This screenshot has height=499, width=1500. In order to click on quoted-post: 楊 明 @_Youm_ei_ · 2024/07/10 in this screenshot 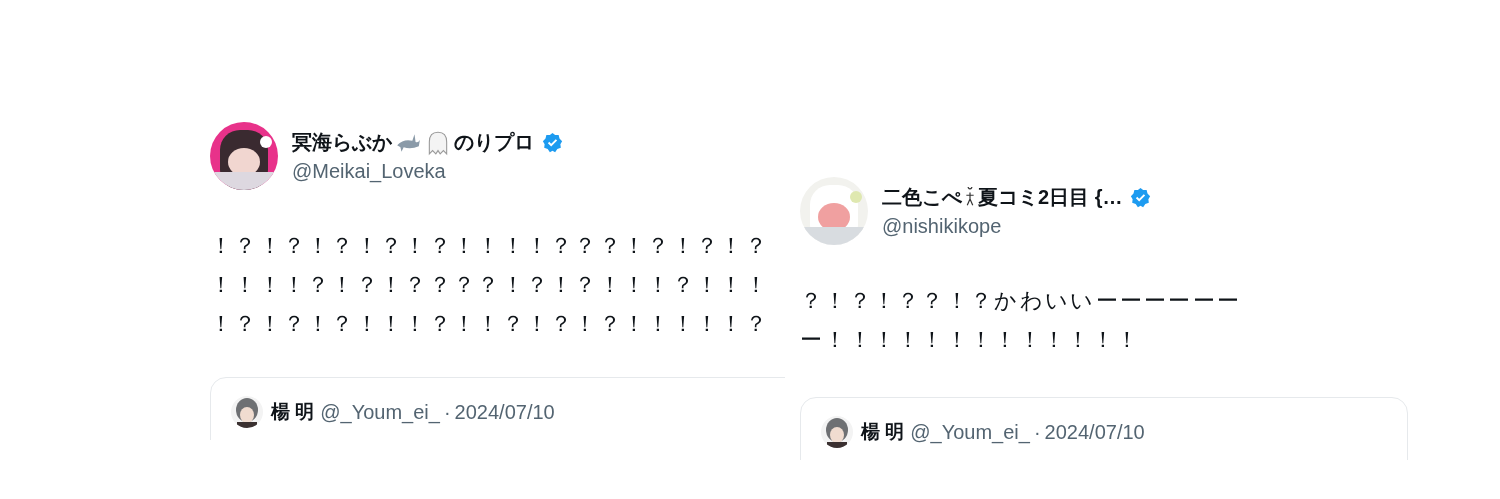, I will do `click(1104, 428)`.